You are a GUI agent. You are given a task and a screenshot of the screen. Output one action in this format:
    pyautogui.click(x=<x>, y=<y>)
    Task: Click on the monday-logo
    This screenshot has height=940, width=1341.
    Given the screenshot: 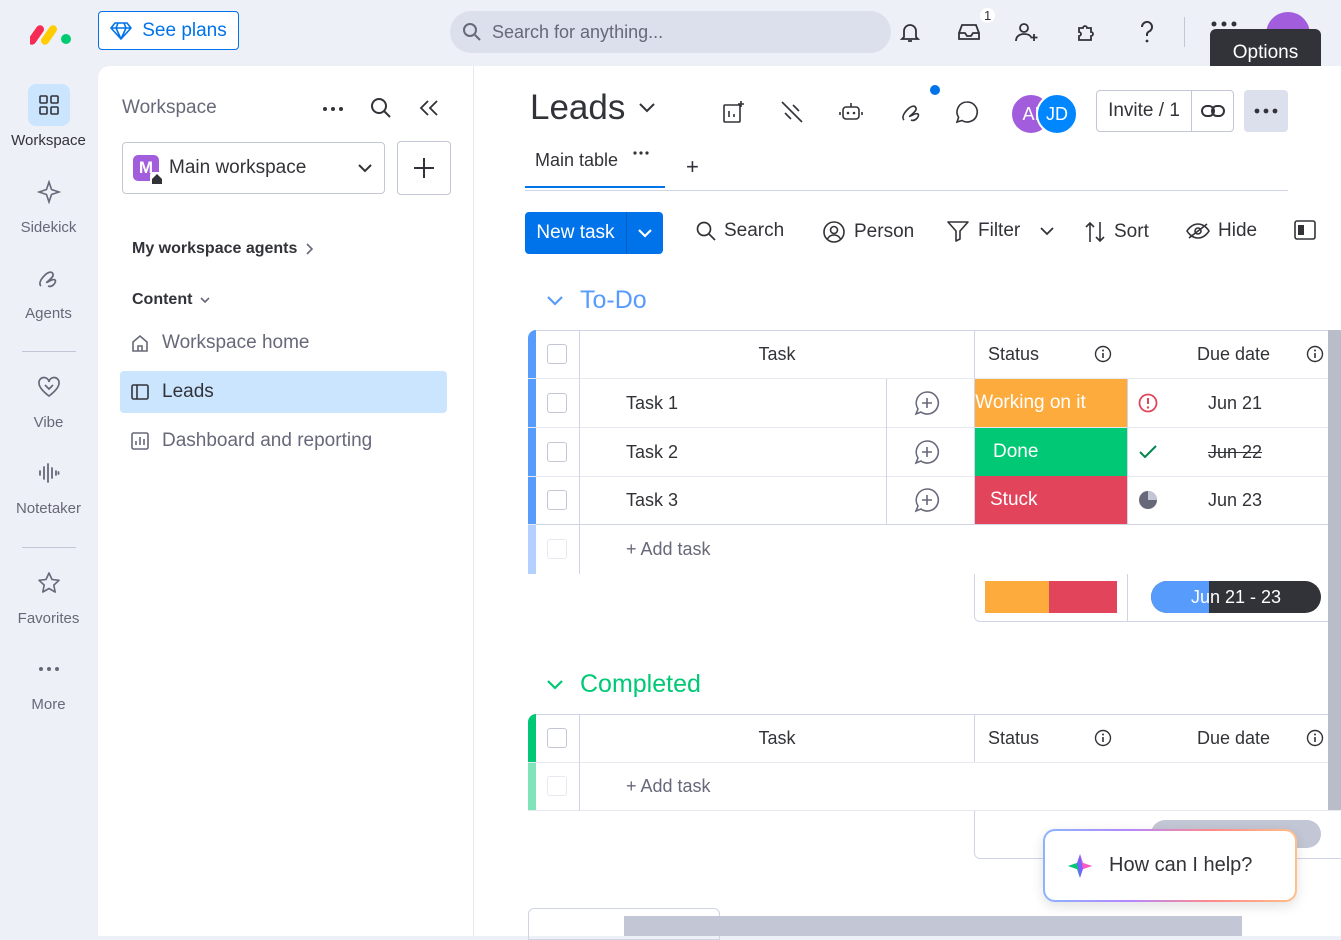 What is the action you would take?
    pyautogui.click(x=52, y=33)
    